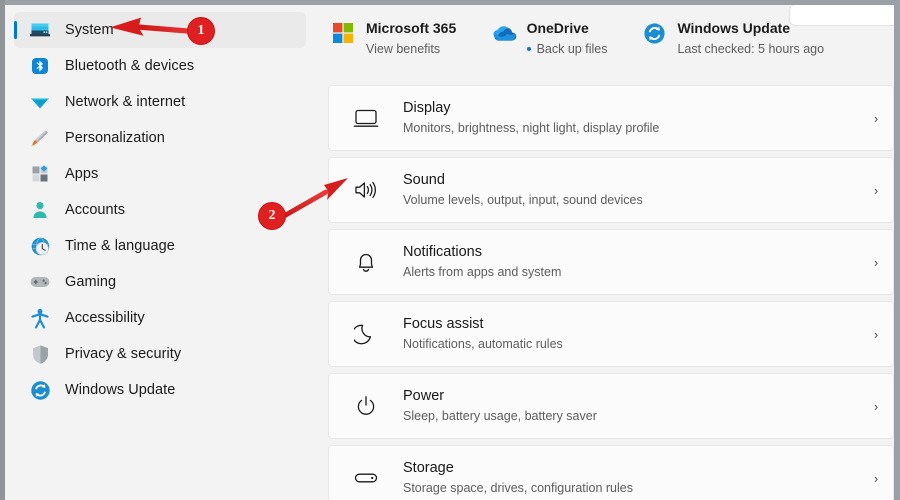  I want to click on sidebar-item-personalization: Personalization, so click(160, 138).